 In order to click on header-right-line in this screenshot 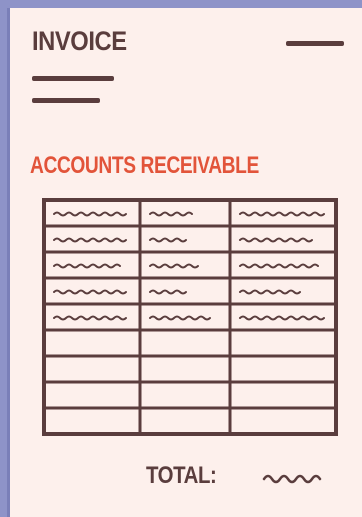, I will do `click(315, 43)`.